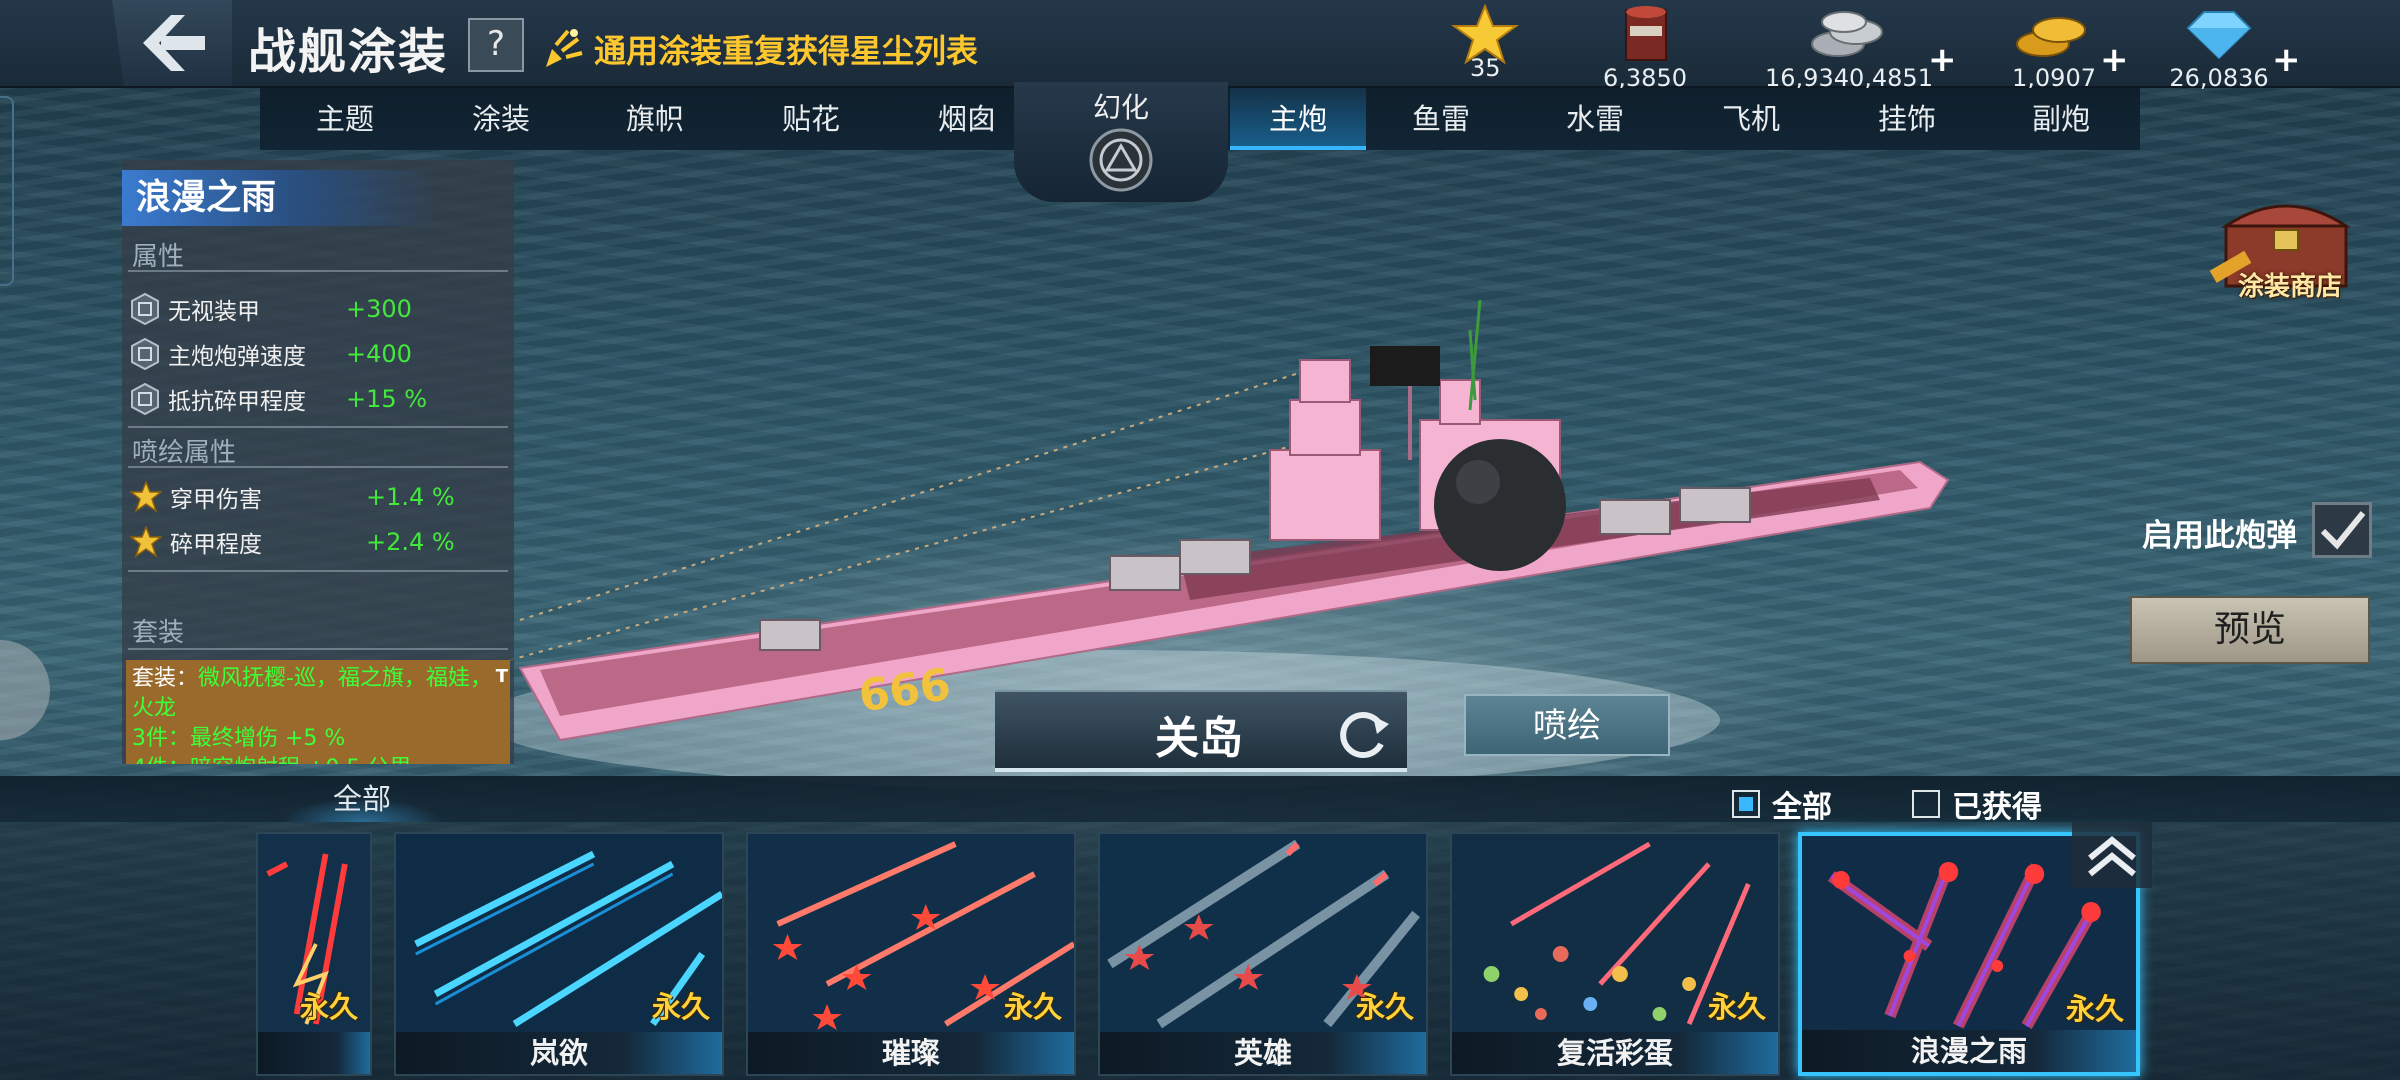 This screenshot has width=2400, height=1080. I want to click on stardust-list-link: 通用涂装重复获得星尘列表, so click(759, 49).